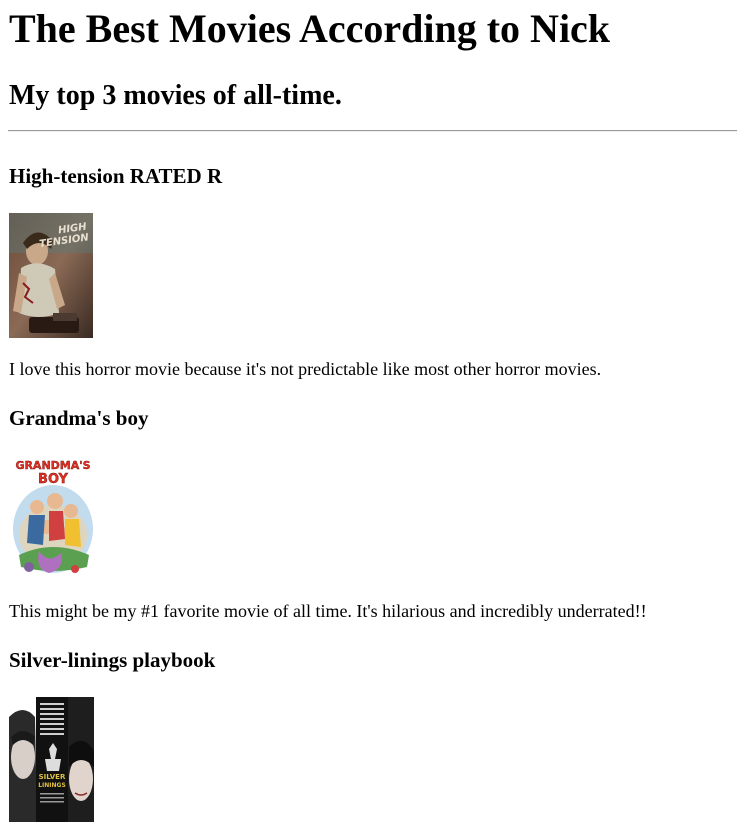 This screenshot has width=746, height=832. Describe the element at coordinates (372, 131) in the screenshot. I see `divider` at that location.